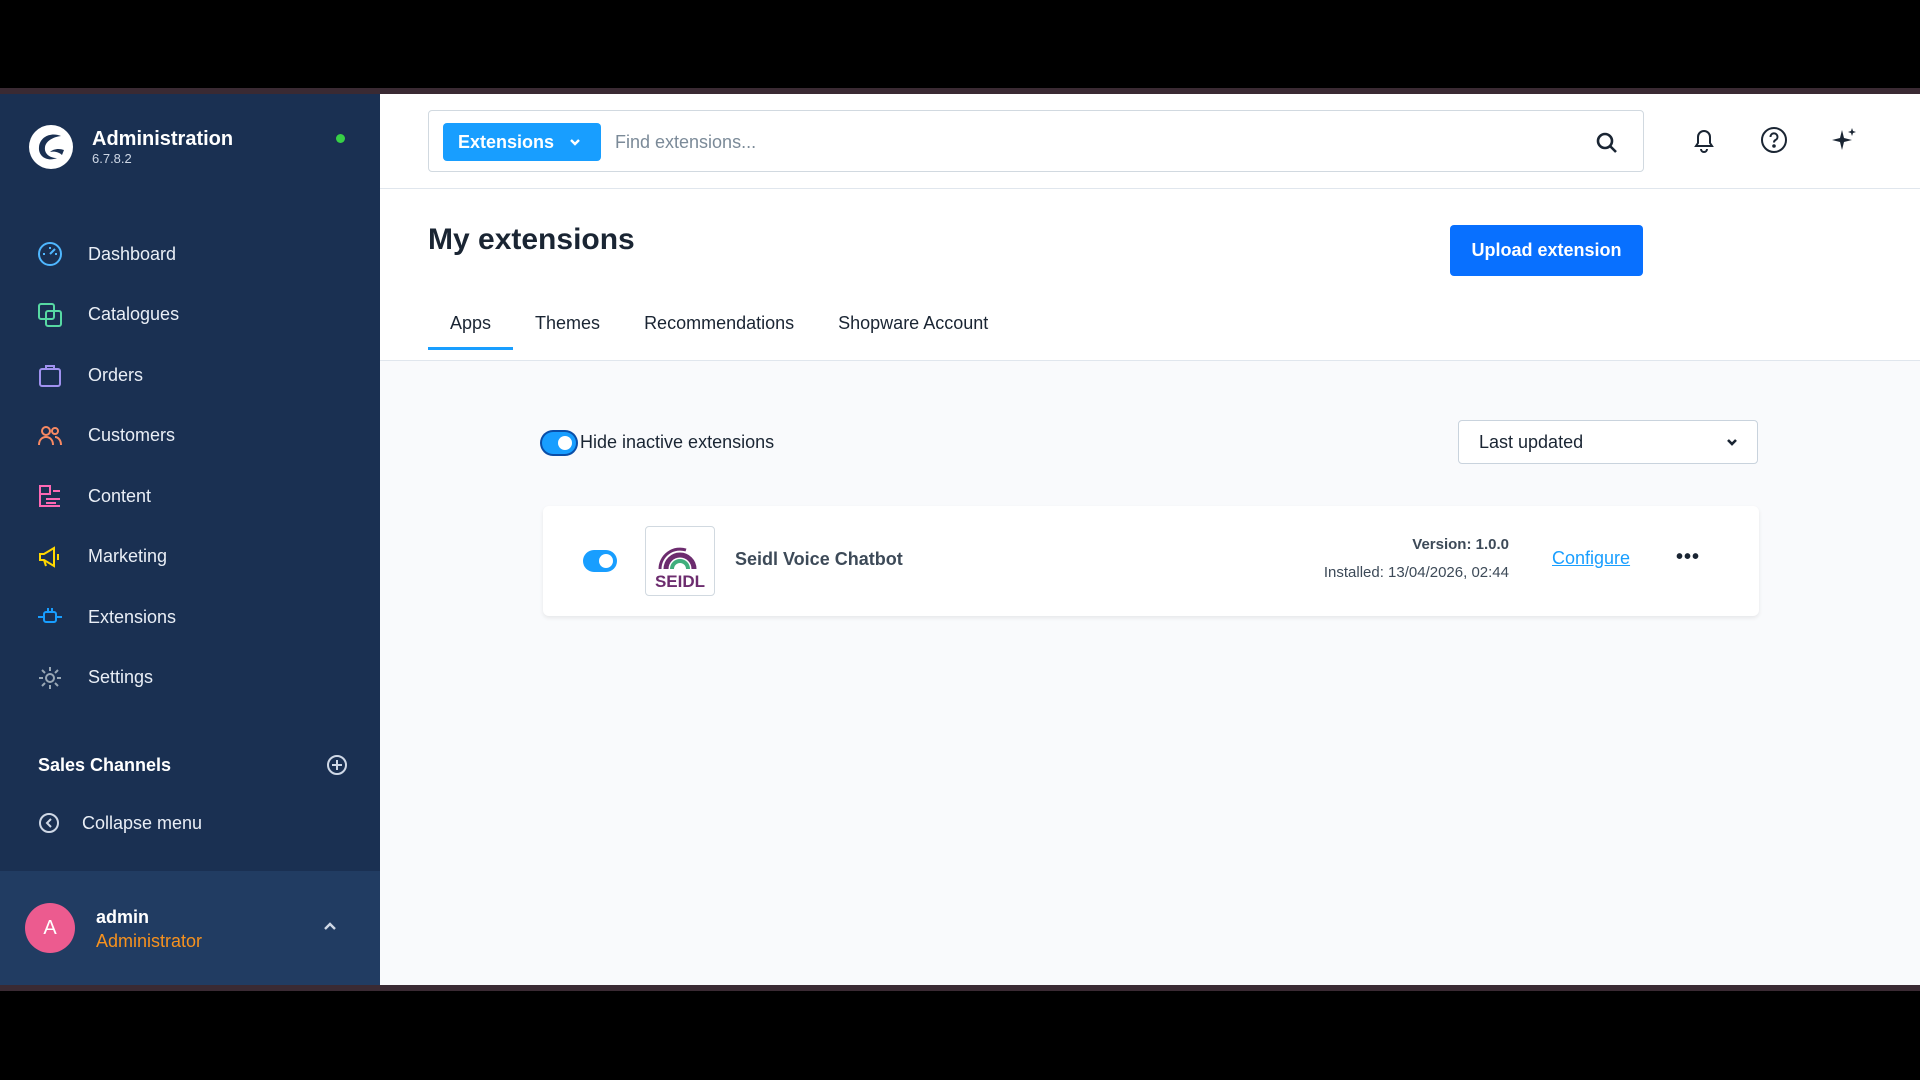 Image resolution: width=1920 pixels, height=1080 pixels. What do you see at coordinates (559, 443) in the screenshot?
I see `hide-inactive-toggle` at bounding box center [559, 443].